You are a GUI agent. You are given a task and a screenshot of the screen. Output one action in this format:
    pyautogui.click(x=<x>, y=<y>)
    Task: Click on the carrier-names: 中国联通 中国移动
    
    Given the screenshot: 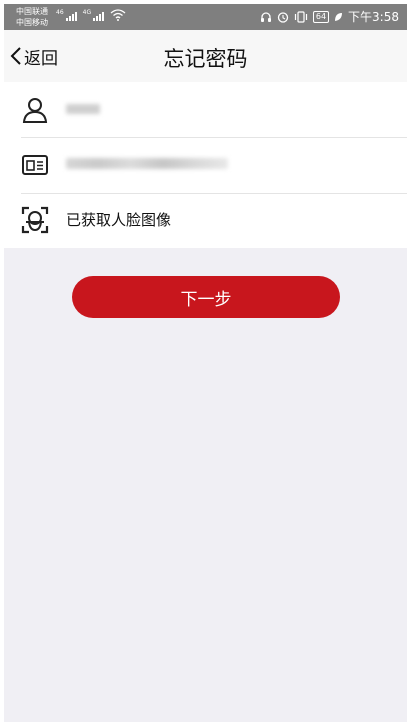 What is the action you would take?
    pyautogui.click(x=32, y=17)
    